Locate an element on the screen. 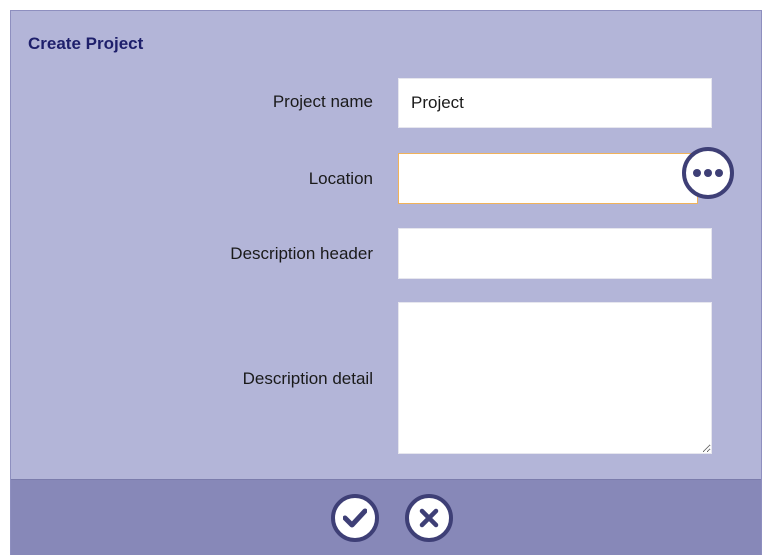 This screenshot has height=560, width=772. dialog-footer is located at coordinates (386, 517).